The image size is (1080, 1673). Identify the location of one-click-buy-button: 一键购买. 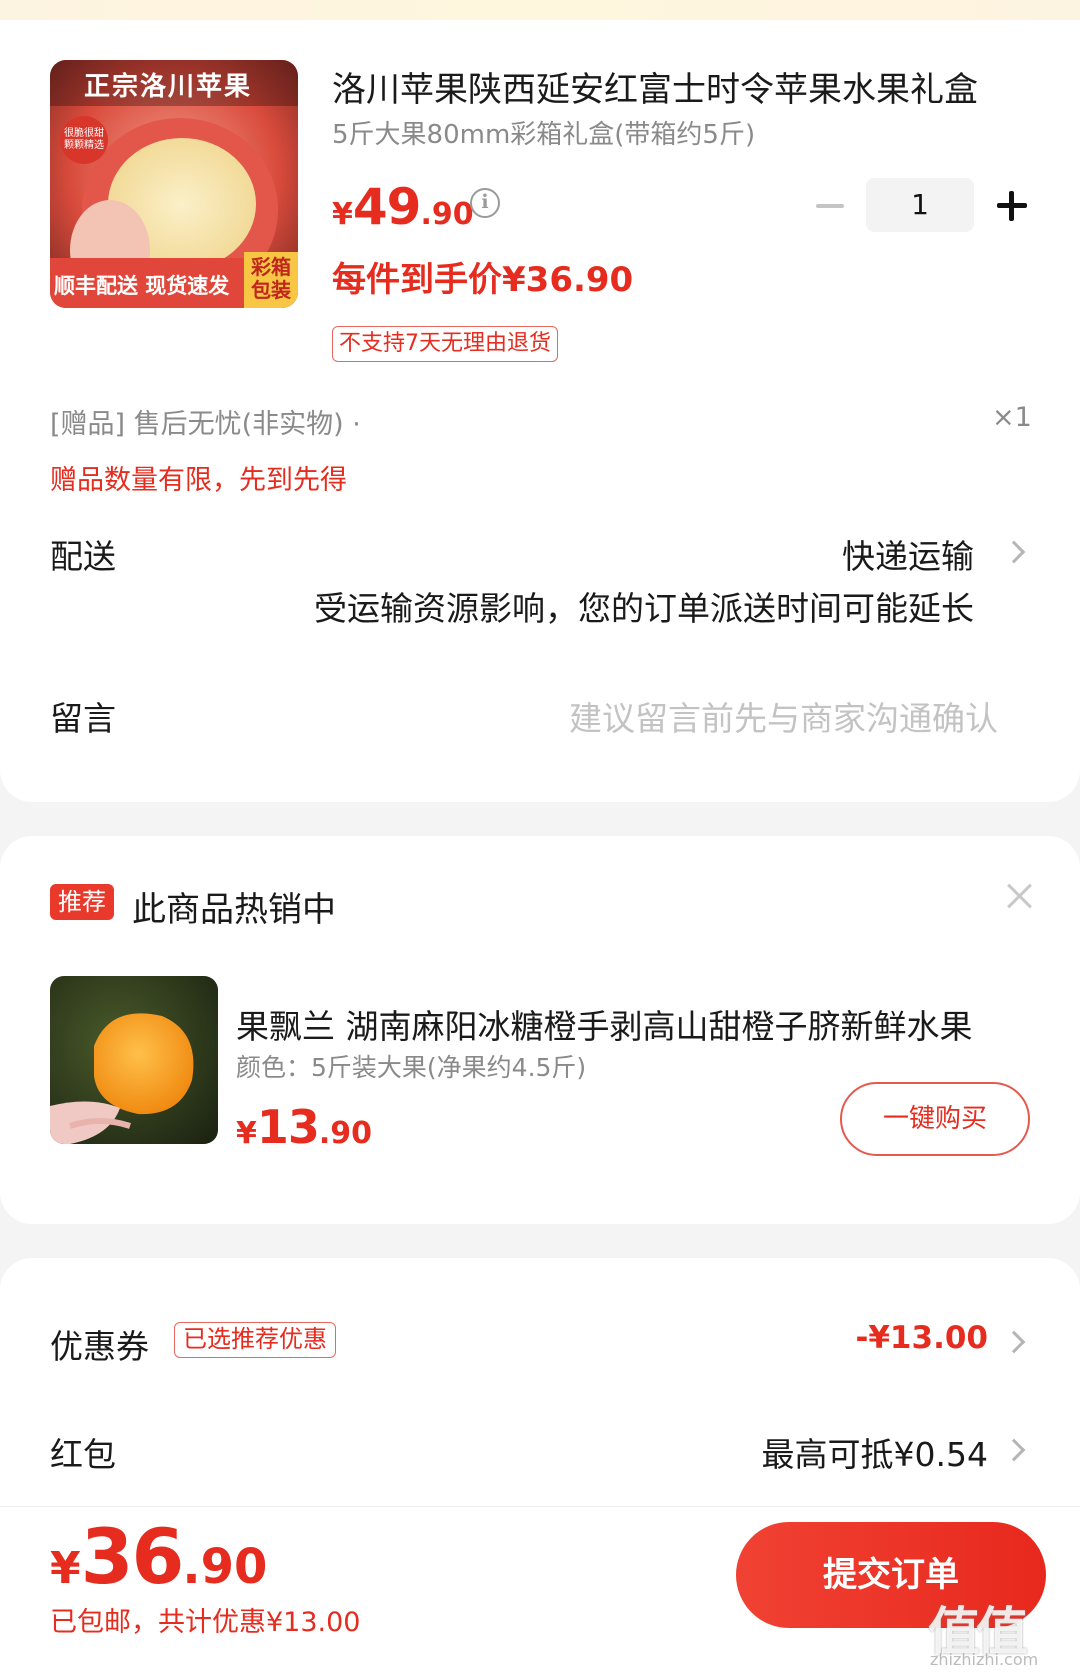
(935, 1119).